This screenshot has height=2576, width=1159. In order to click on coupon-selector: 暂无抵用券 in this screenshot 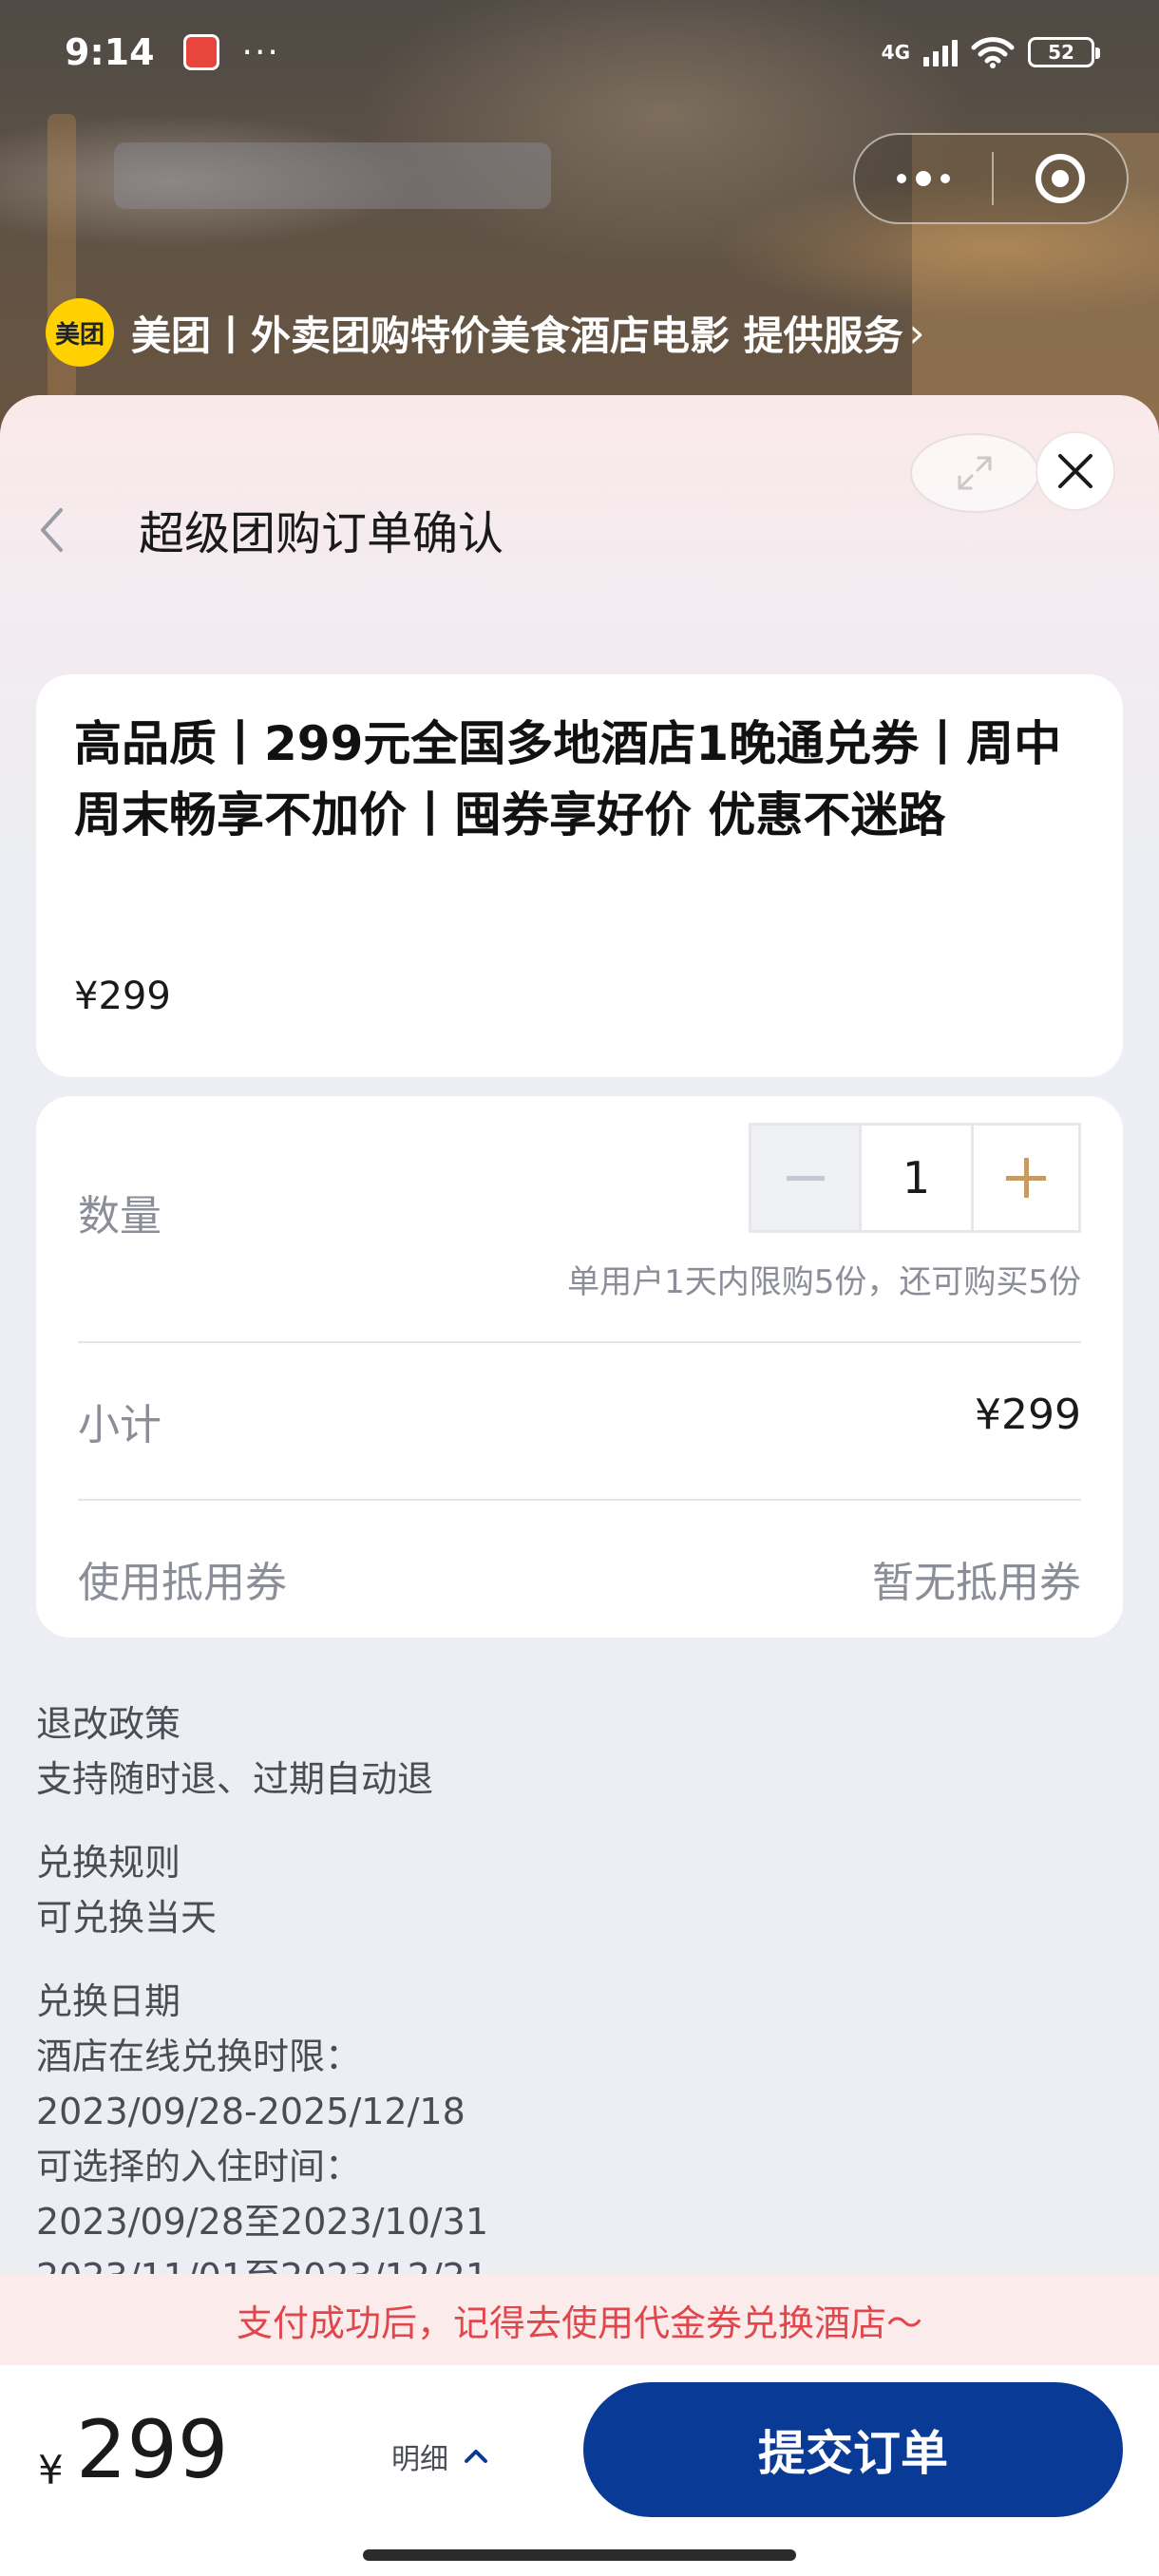, I will do `click(976, 1578)`.